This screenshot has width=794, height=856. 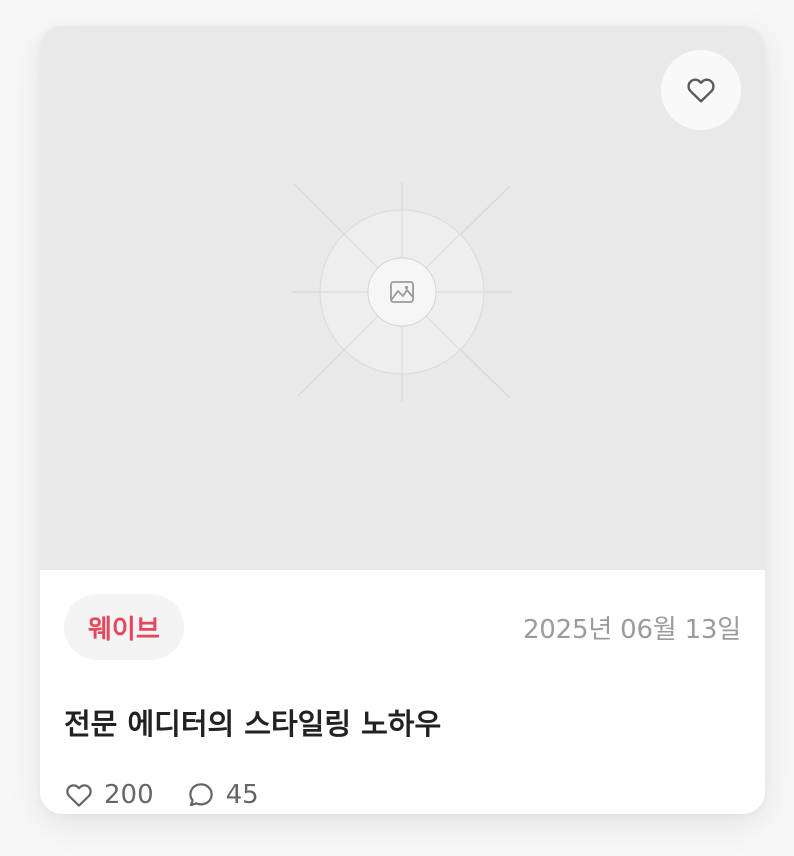 What do you see at coordinates (200, 795) in the screenshot?
I see `speech-bubble-icon` at bounding box center [200, 795].